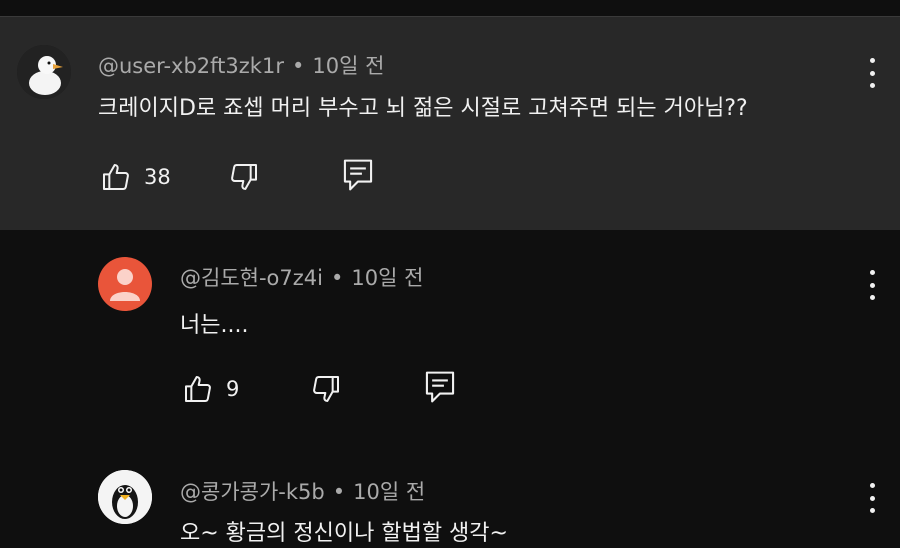  What do you see at coordinates (344, 533) in the screenshot?
I see `comment-text: 오~ 황금의 정신이나 할법할 생각~` at bounding box center [344, 533].